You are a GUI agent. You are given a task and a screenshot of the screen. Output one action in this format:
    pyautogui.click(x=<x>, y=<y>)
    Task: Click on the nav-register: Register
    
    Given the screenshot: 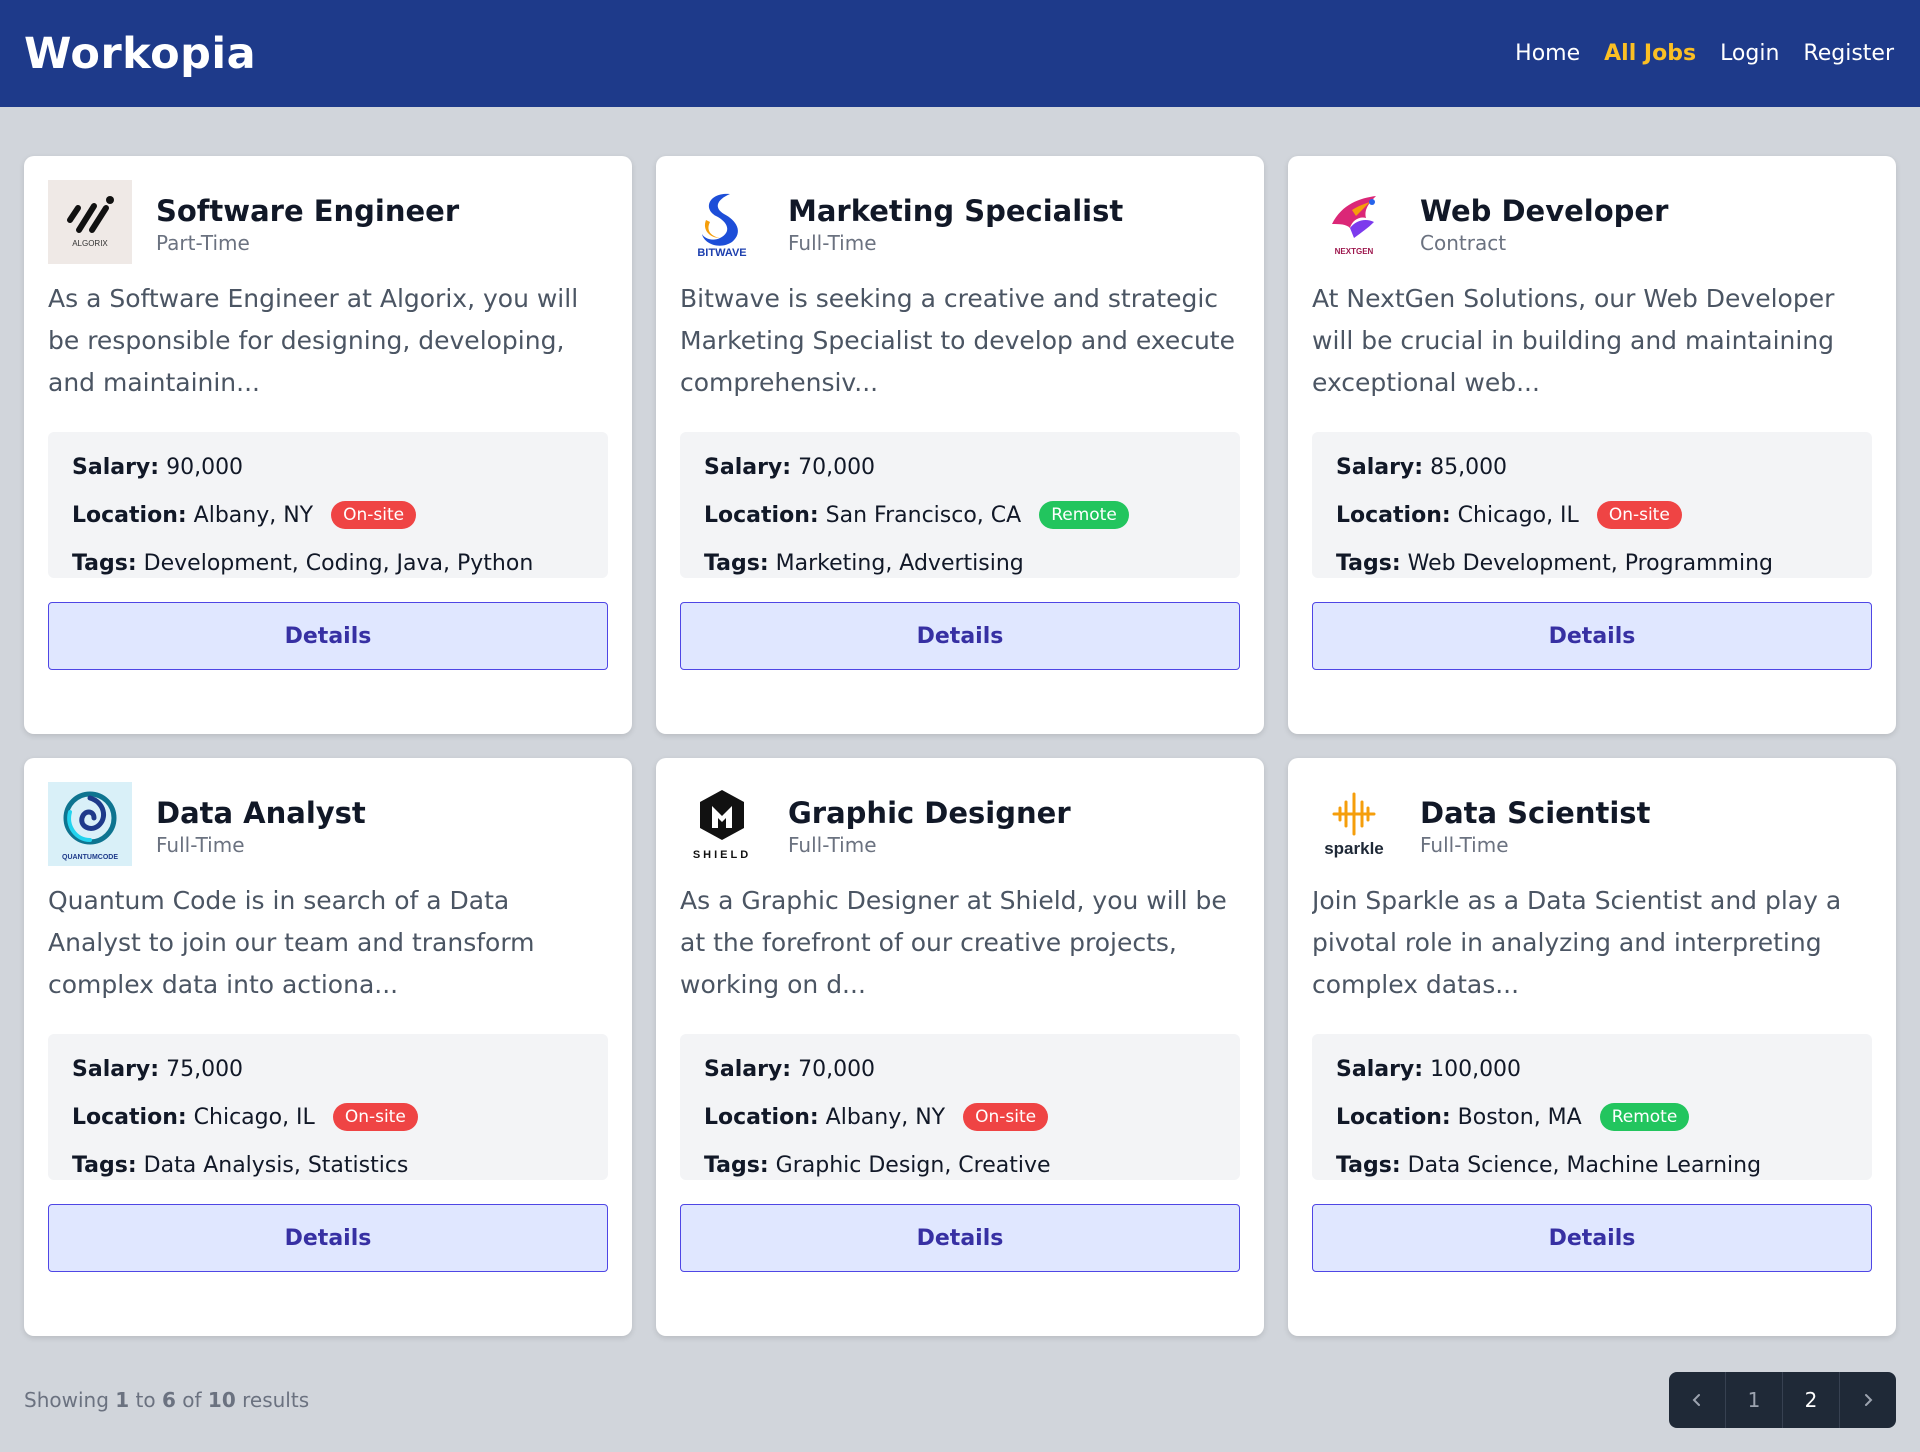 What is the action you would take?
    pyautogui.click(x=1848, y=53)
    